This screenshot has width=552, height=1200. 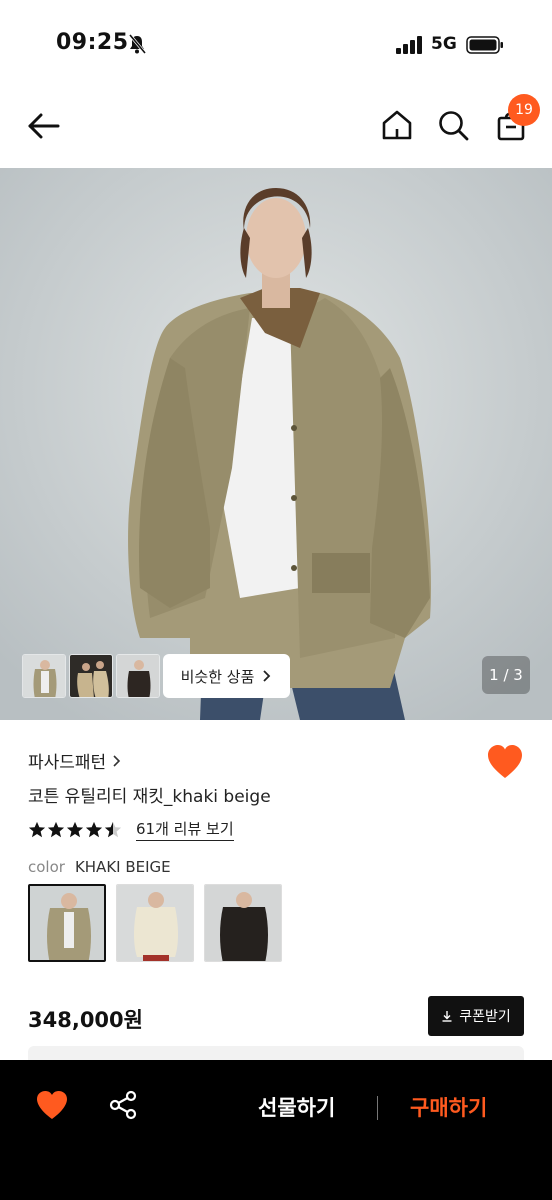 What do you see at coordinates (85, 1020) in the screenshot?
I see `price: 348,000원` at bounding box center [85, 1020].